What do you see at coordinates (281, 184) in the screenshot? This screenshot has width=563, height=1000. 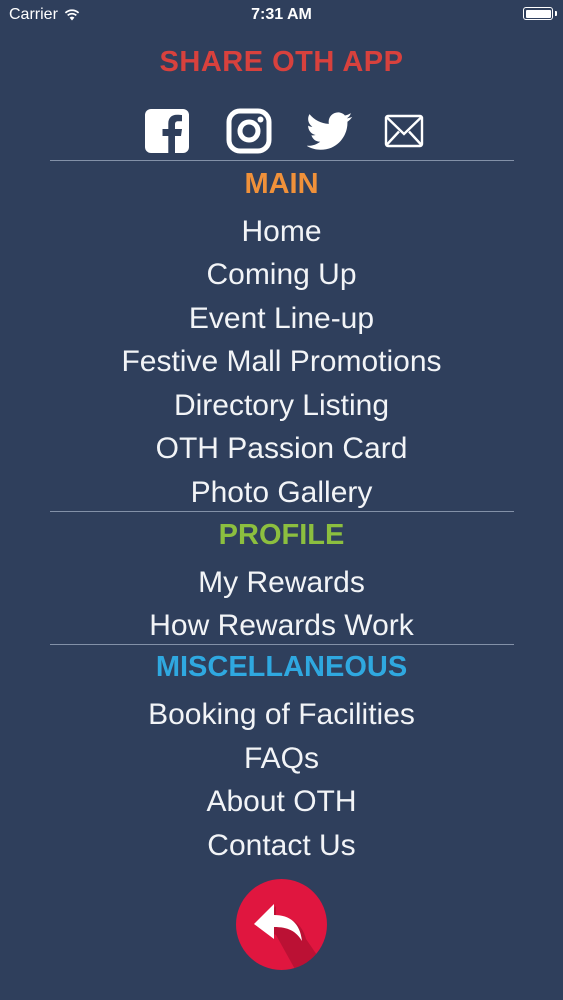 I see `section-title-main: MAIN` at bounding box center [281, 184].